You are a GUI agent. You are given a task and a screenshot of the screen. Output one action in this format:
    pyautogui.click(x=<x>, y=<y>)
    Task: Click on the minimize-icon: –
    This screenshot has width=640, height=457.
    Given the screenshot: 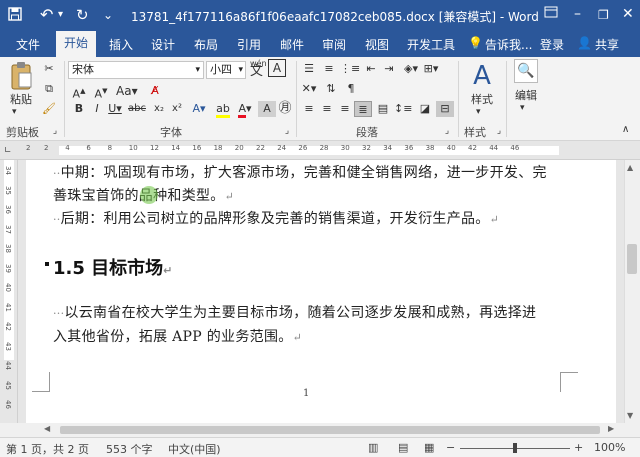 What is the action you would take?
    pyautogui.click(x=577, y=14)
    